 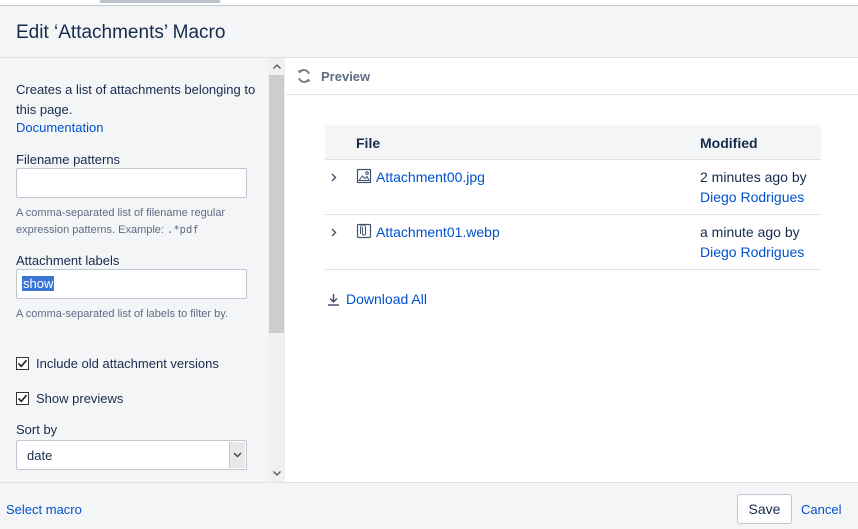 What do you see at coordinates (68, 159) in the screenshot?
I see `filename-patterns-label: Filename patterns` at bounding box center [68, 159].